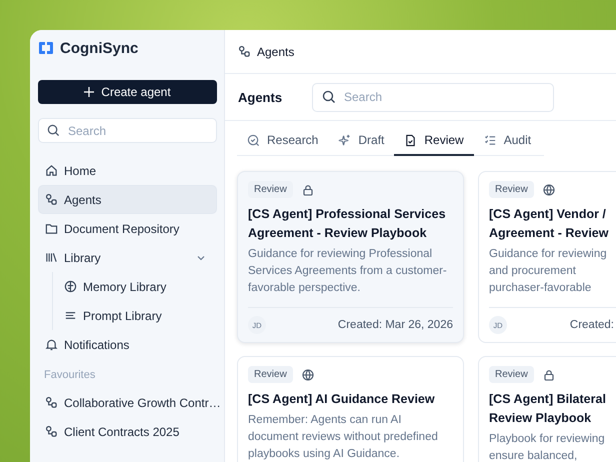  Describe the element at coordinates (343, 437) in the screenshot. I see `card-description: Remember: Agents can run AI document reviews without predefined playbooks using AI Guidance.` at that location.